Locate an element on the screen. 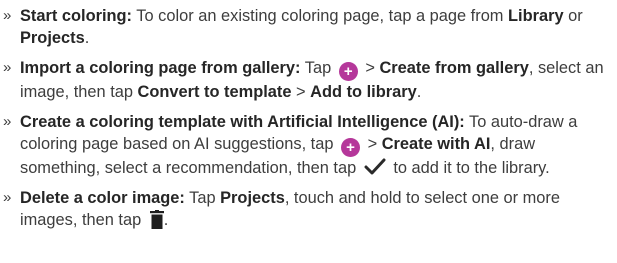  create-with-ai-label: Create with AI is located at coordinates (436, 144).